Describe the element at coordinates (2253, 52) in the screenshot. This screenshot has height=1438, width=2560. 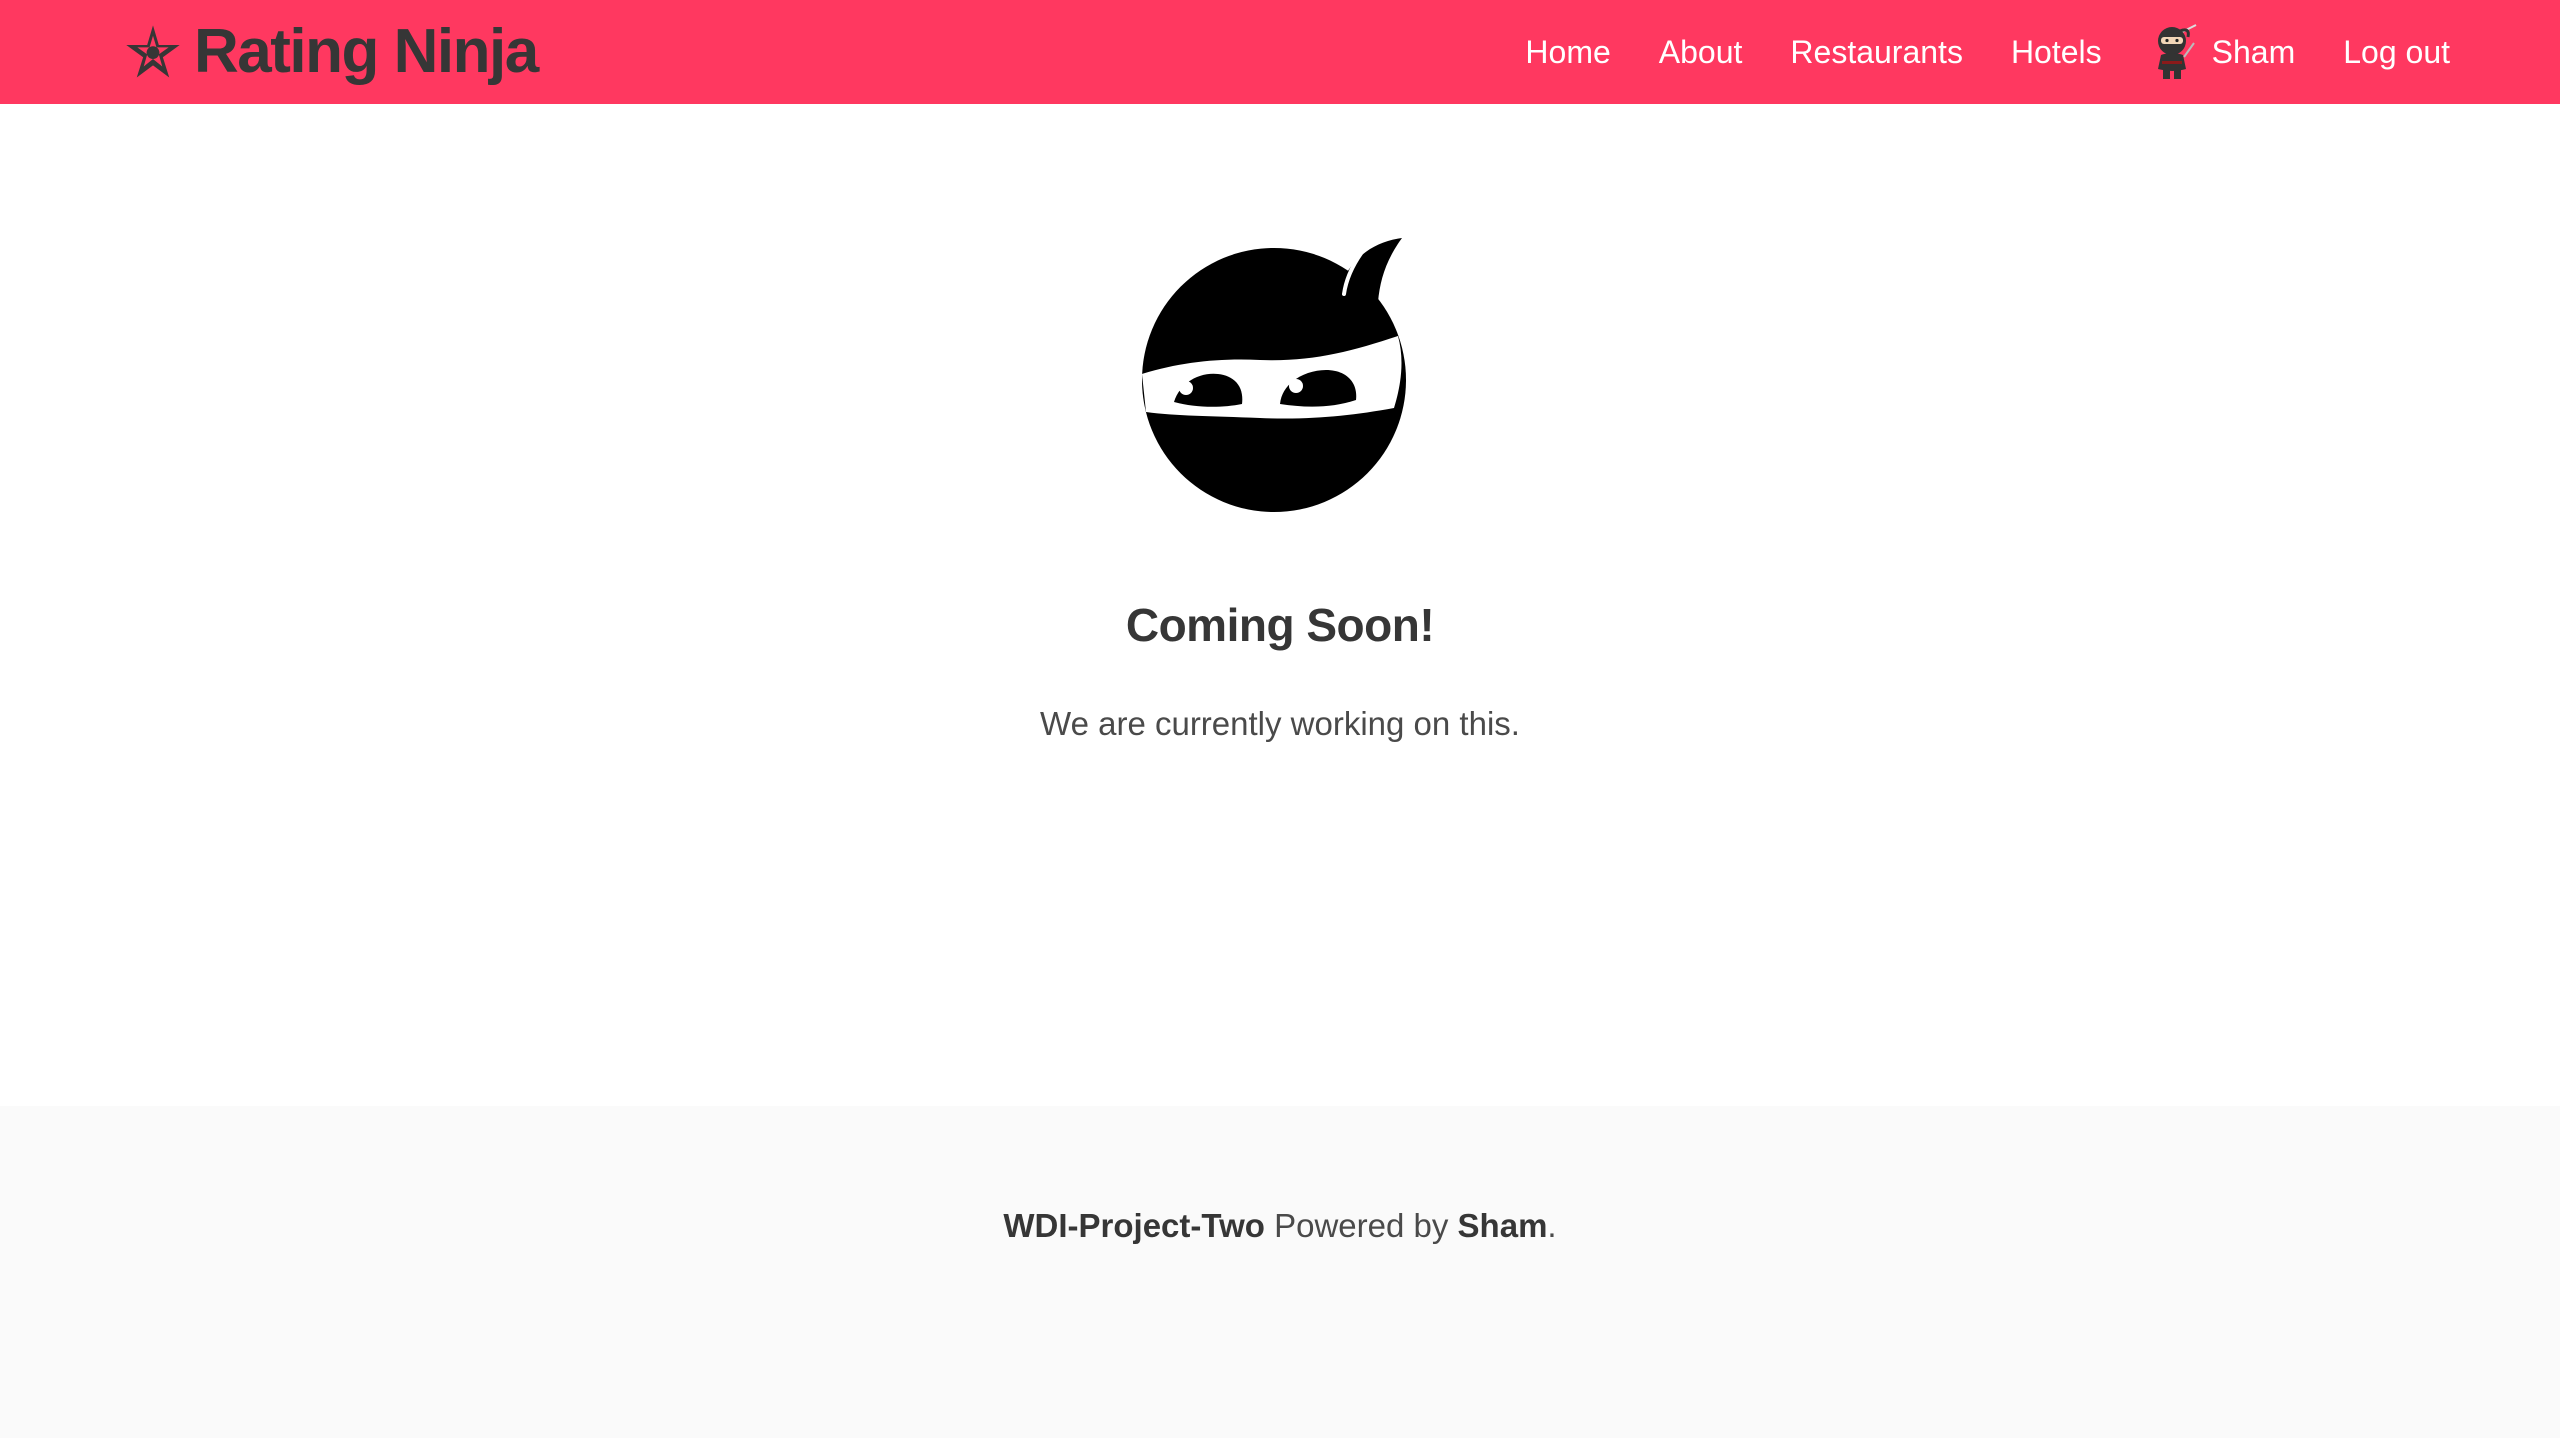
I see `nav-user-name: Sham` at that location.